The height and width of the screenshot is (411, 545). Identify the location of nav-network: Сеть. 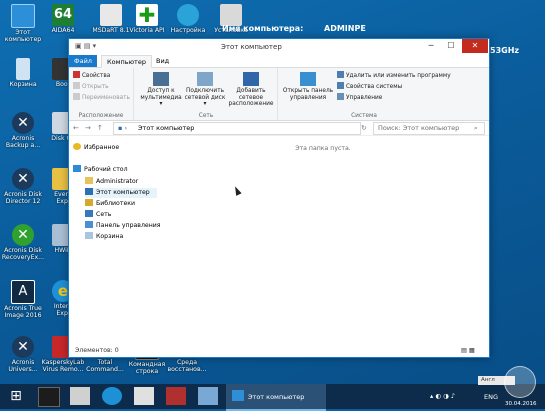
(98, 215).